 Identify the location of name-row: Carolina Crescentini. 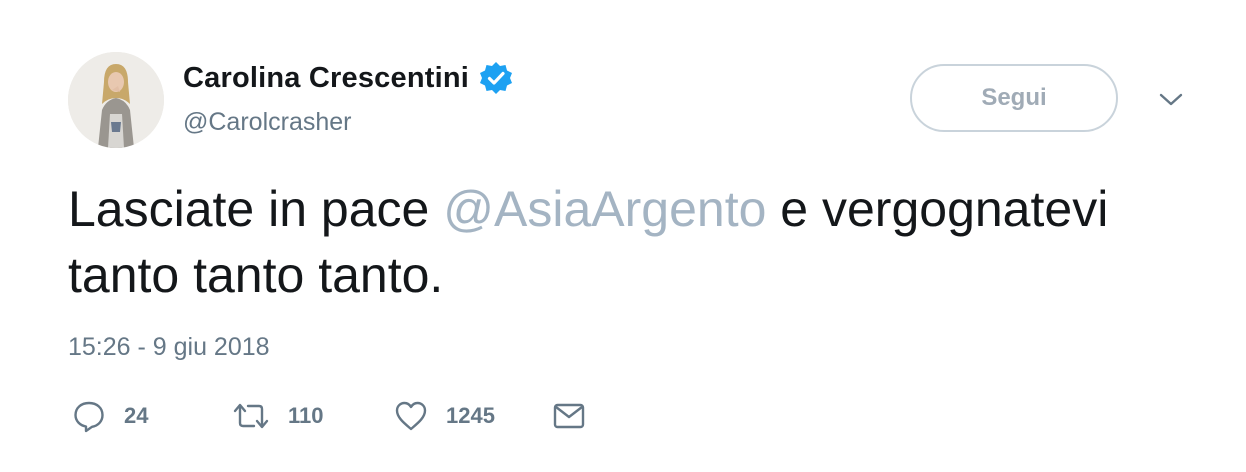
(348, 78).